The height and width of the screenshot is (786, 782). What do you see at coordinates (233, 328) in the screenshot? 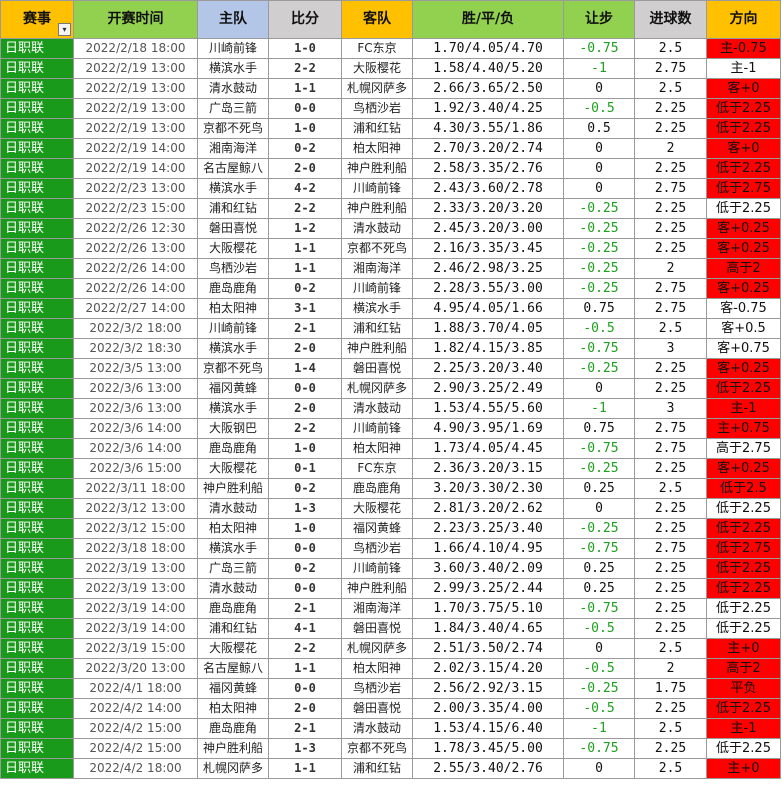
I see `home-team-cell: 川崎前锋` at bounding box center [233, 328].